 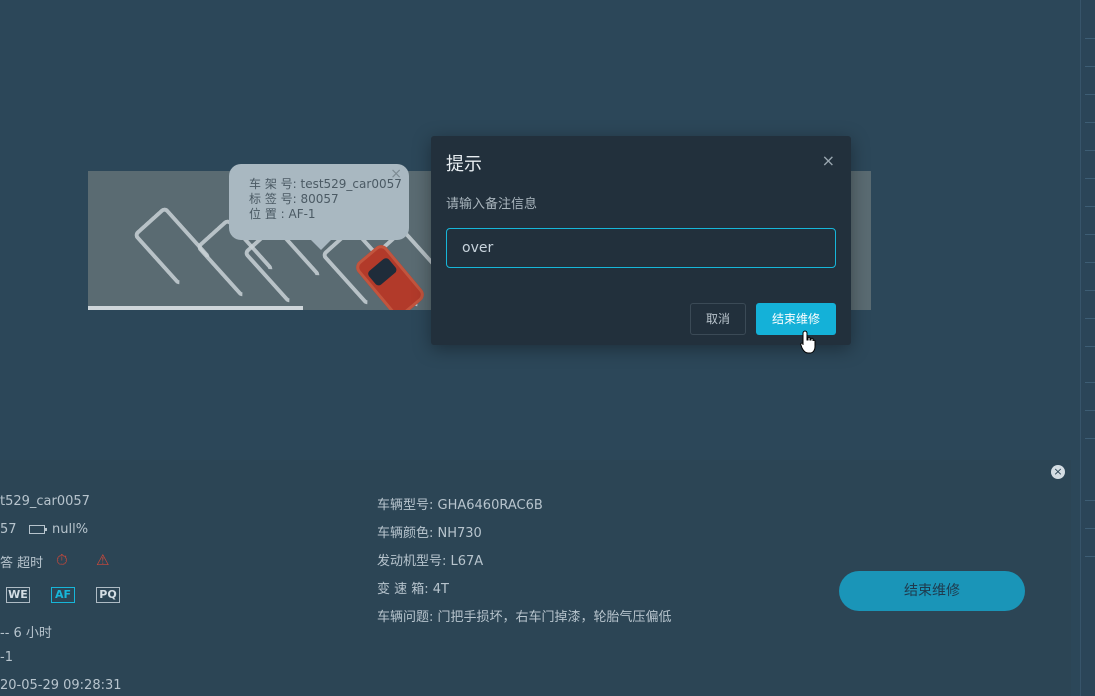 I want to click on battery-icon, so click(x=38, y=529).